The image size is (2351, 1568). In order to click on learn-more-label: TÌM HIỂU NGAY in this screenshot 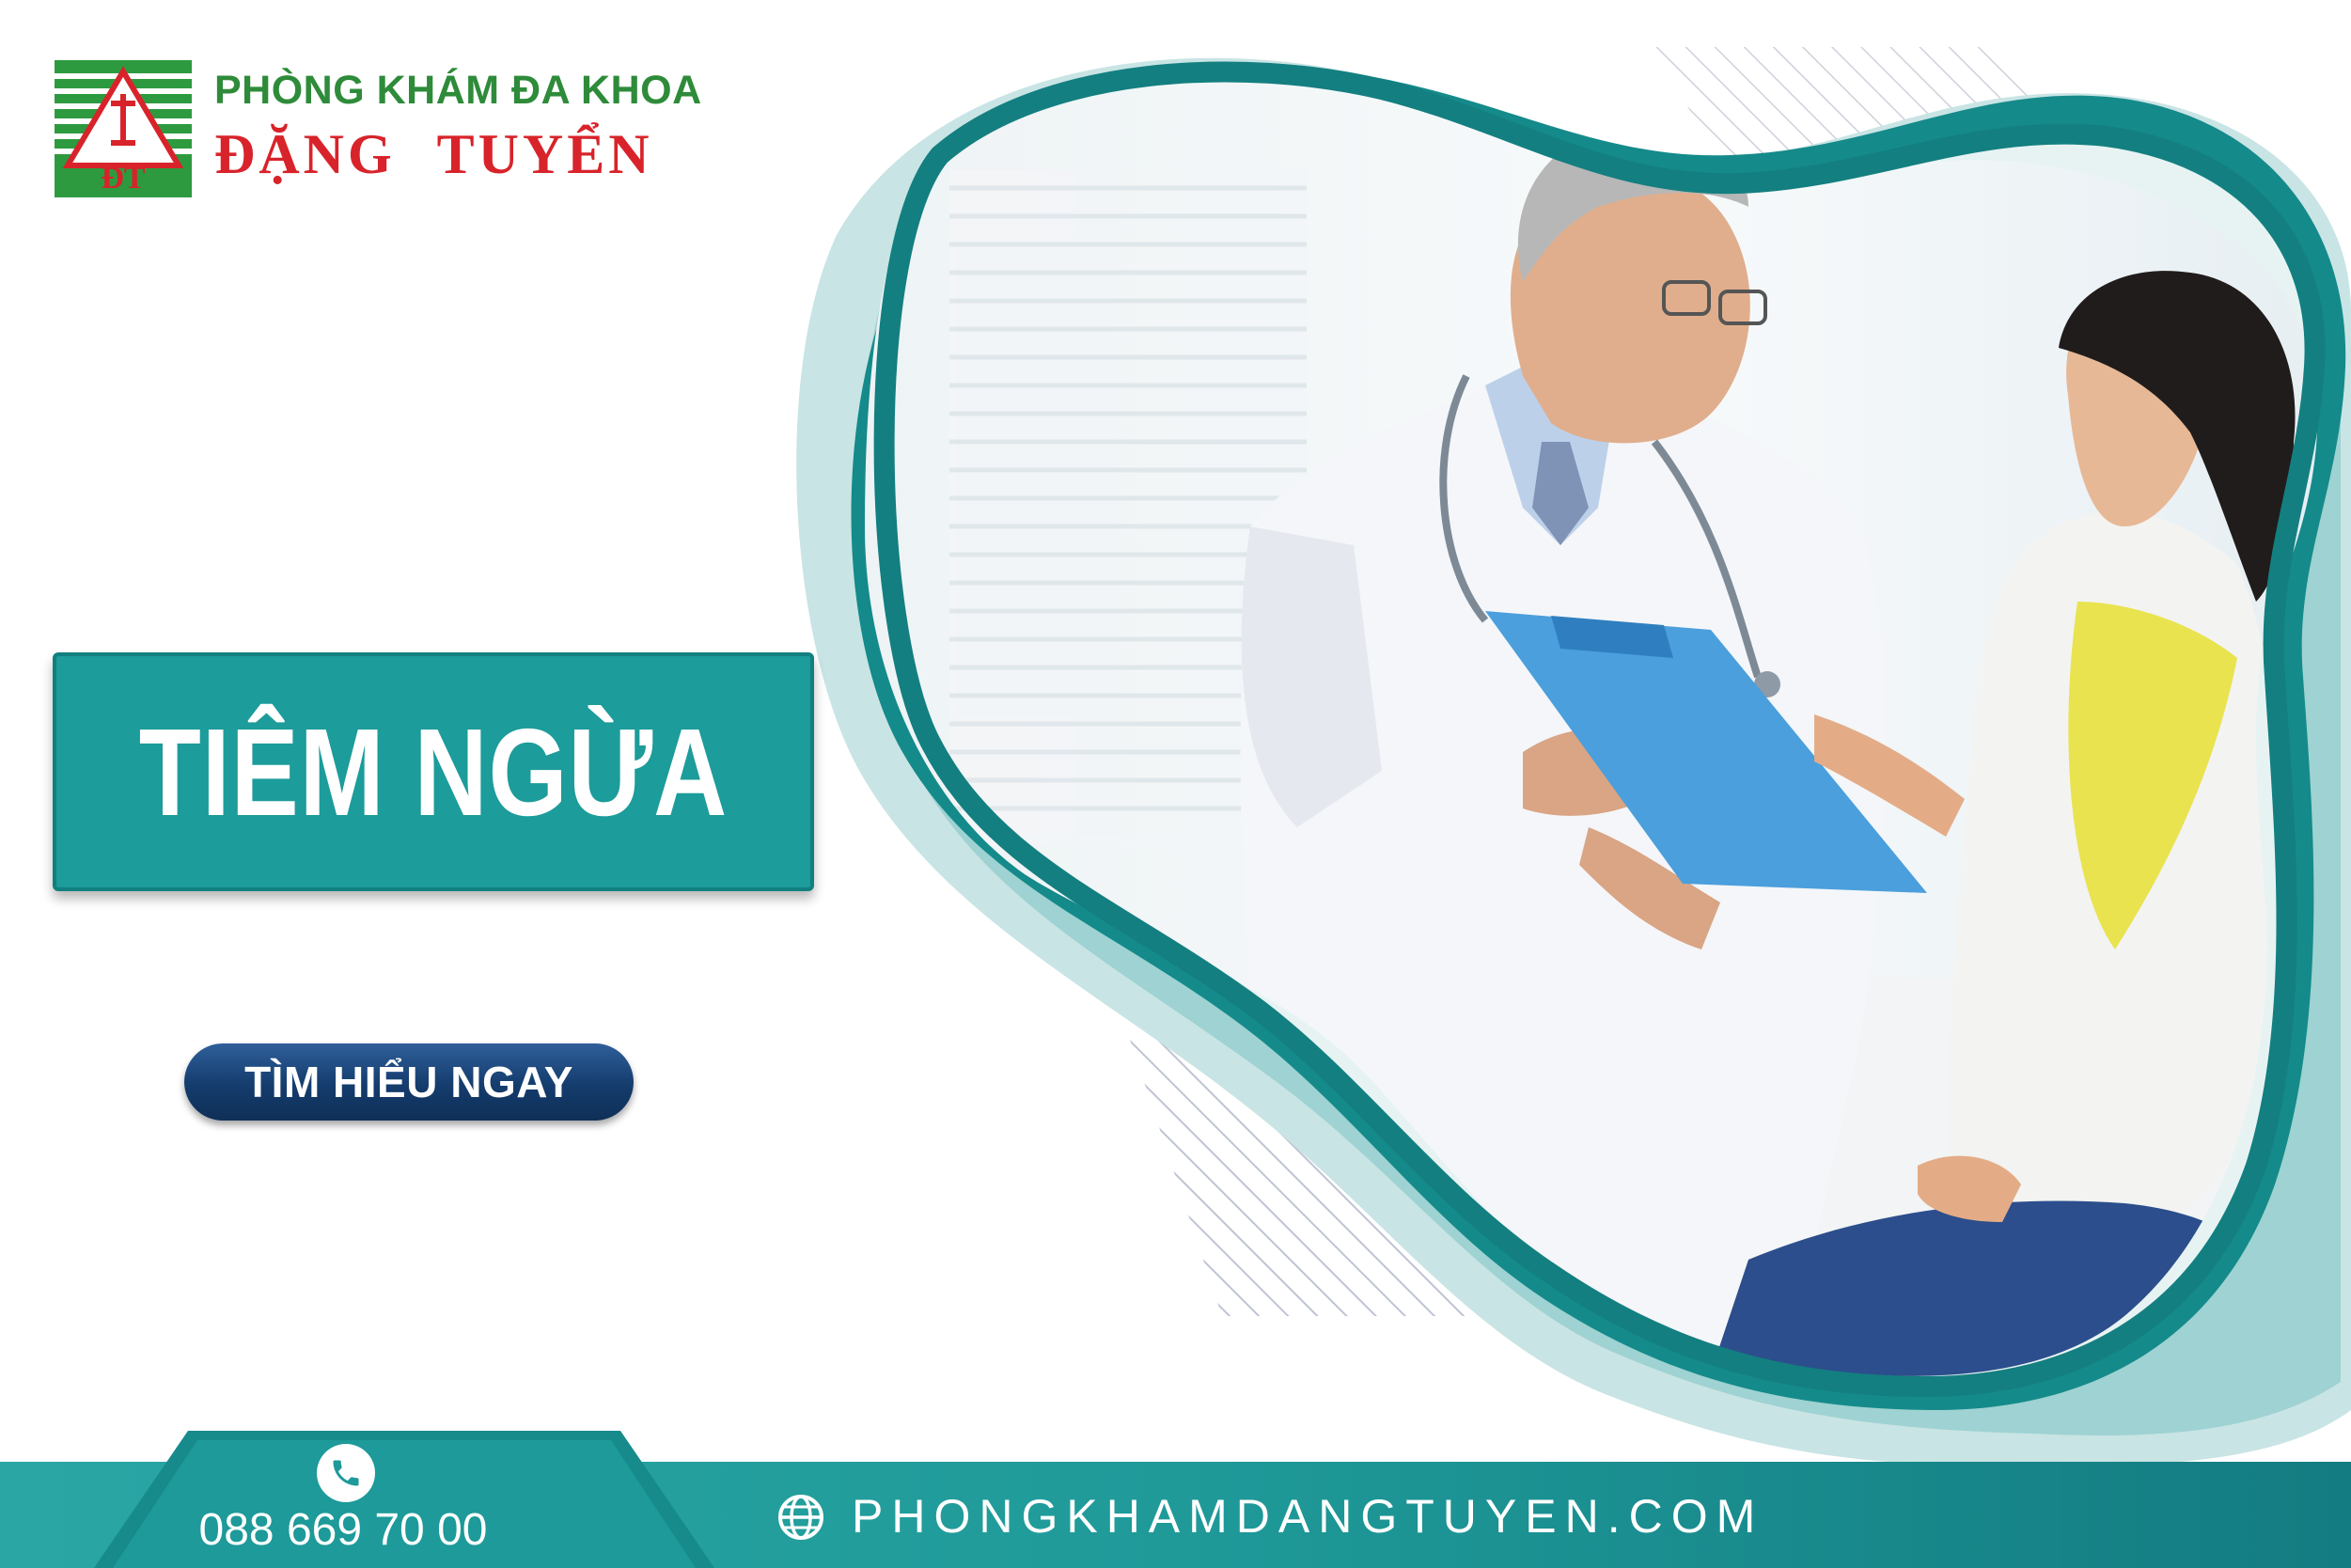, I will do `click(408, 1082)`.